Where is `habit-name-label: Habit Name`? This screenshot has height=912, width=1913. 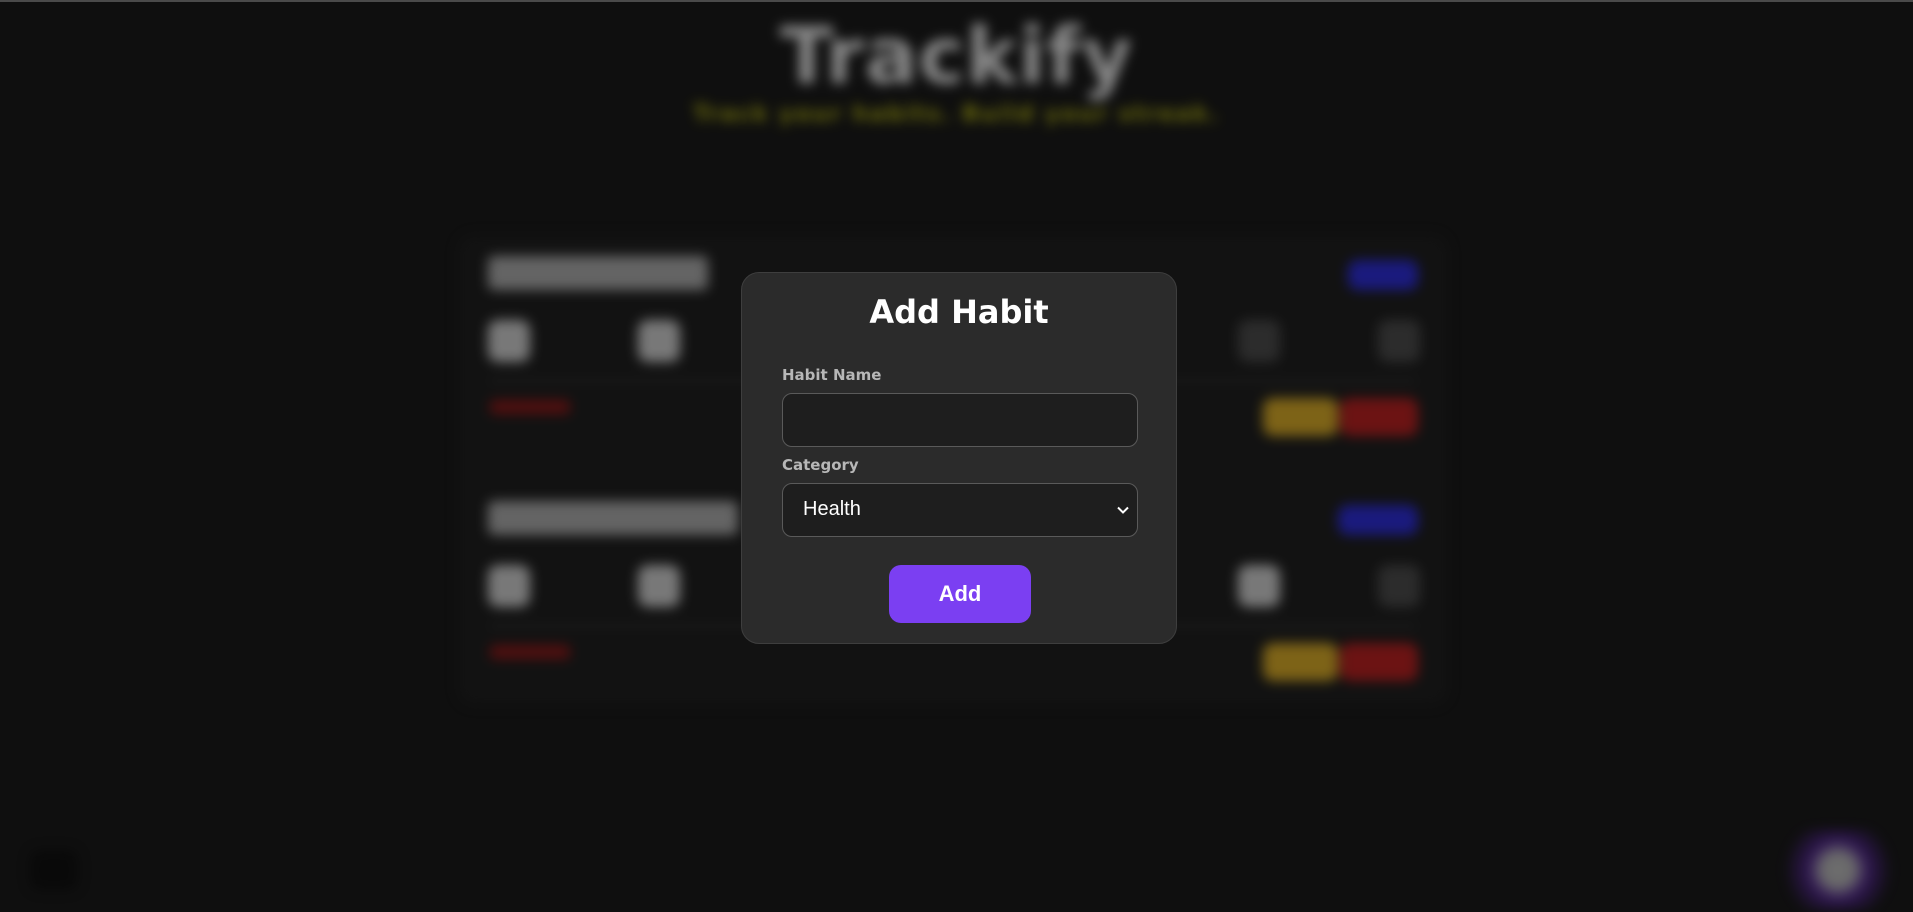 habit-name-label: Habit Name is located at coordinates (832, 375).